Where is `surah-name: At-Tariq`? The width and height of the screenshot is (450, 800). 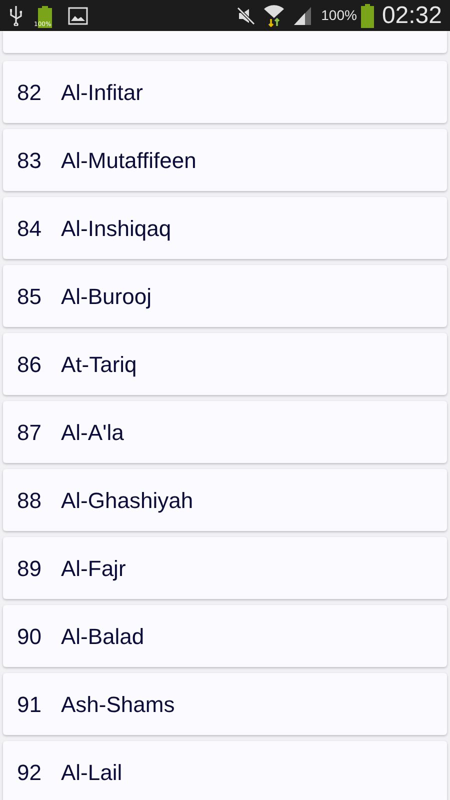 surah-name: At-Tariq is located at coordinates (99, 364).